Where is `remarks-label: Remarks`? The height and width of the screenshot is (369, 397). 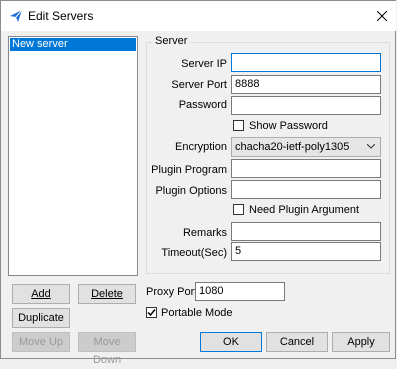
remarks-label: Remarks is located at coordinates (204, 233).